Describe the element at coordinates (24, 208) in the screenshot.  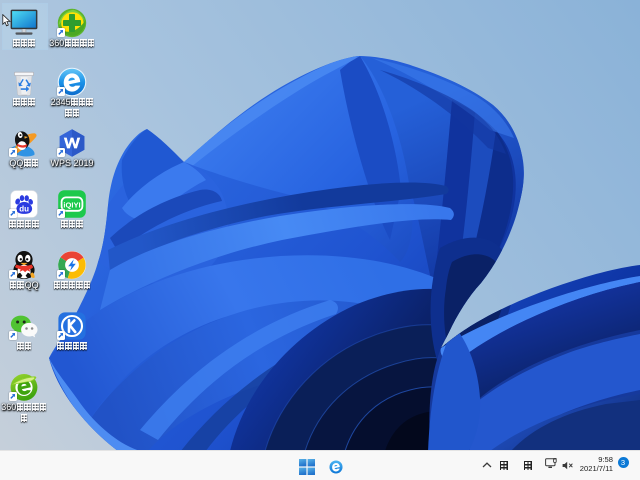
I see `svg-text: du` at that location.